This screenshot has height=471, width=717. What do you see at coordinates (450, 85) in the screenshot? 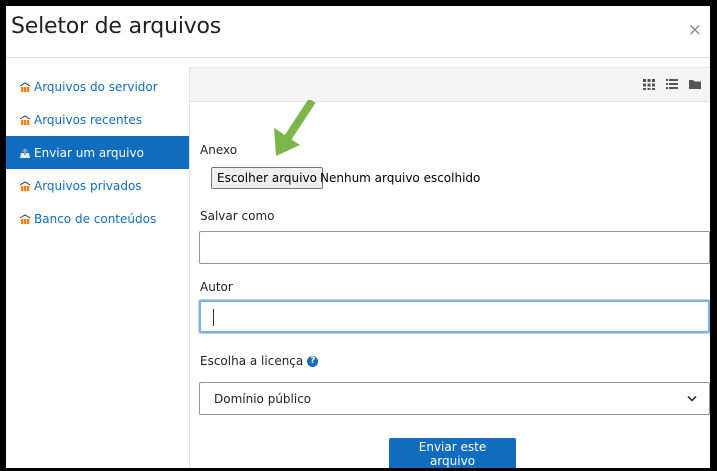
I see `view-toolbar` at bounding box center [450, 85].